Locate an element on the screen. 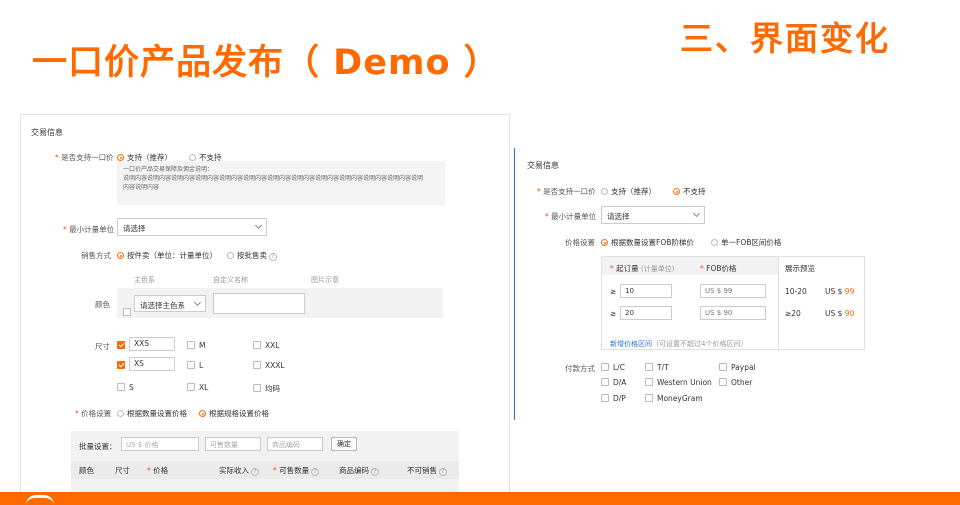  add-tier-link: 新增价格区间 is located at coordinates (631, 344).